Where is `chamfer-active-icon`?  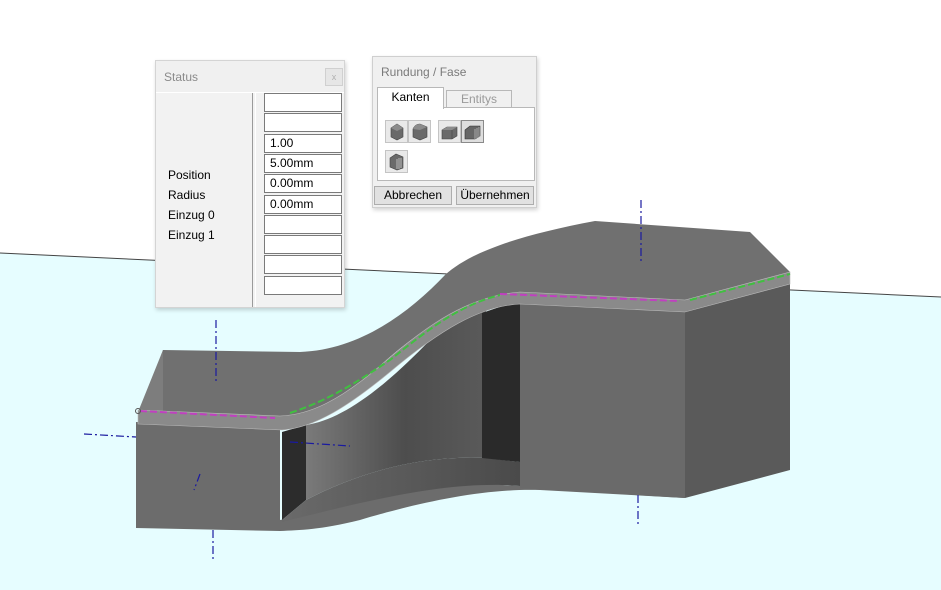 chamfer-active-icon is located at coordinates (472, 132).